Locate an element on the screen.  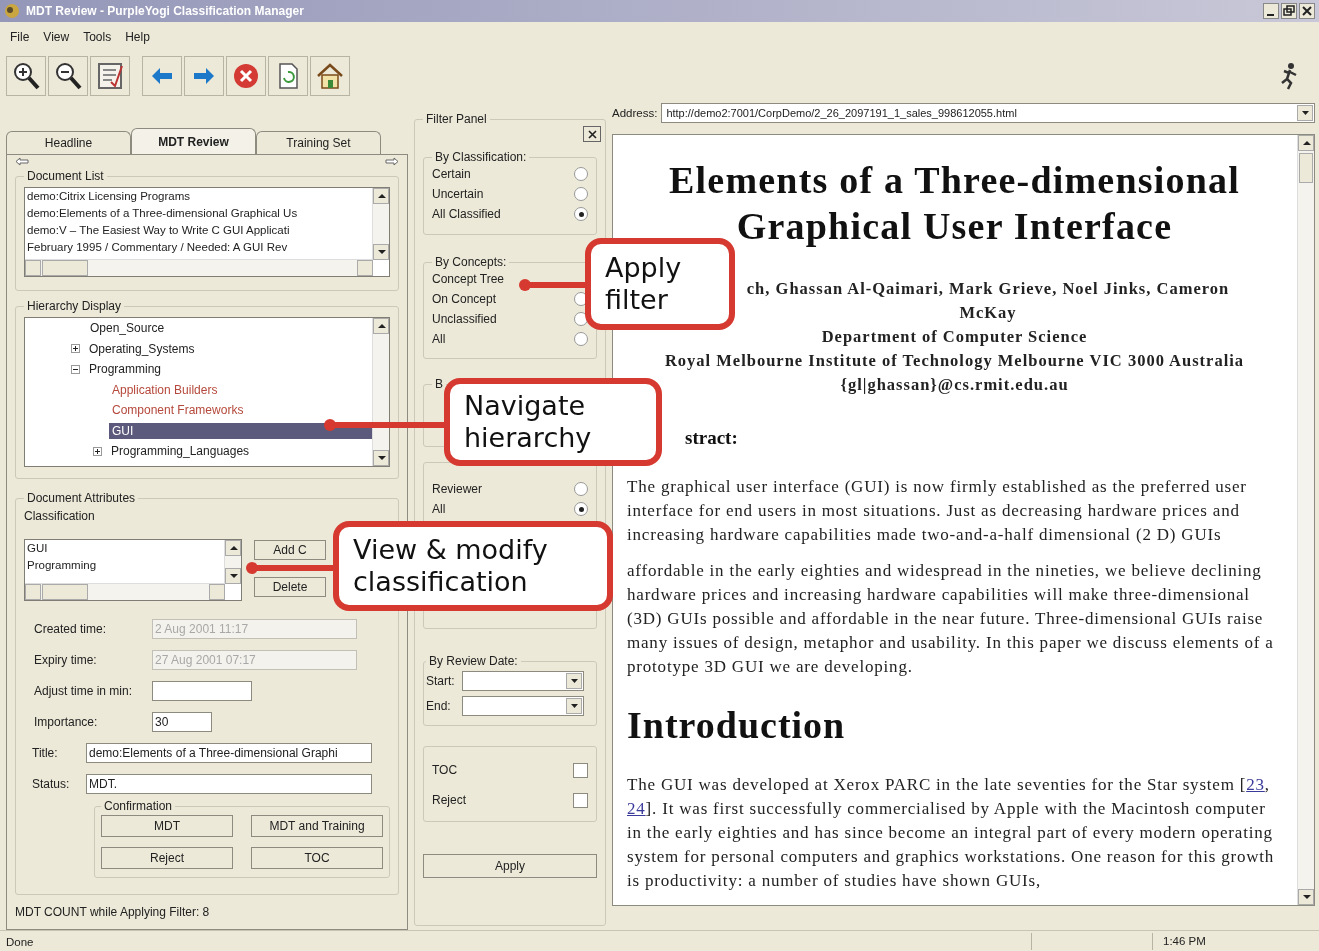
callout: Apply filter is located at coordinates (660, 284).